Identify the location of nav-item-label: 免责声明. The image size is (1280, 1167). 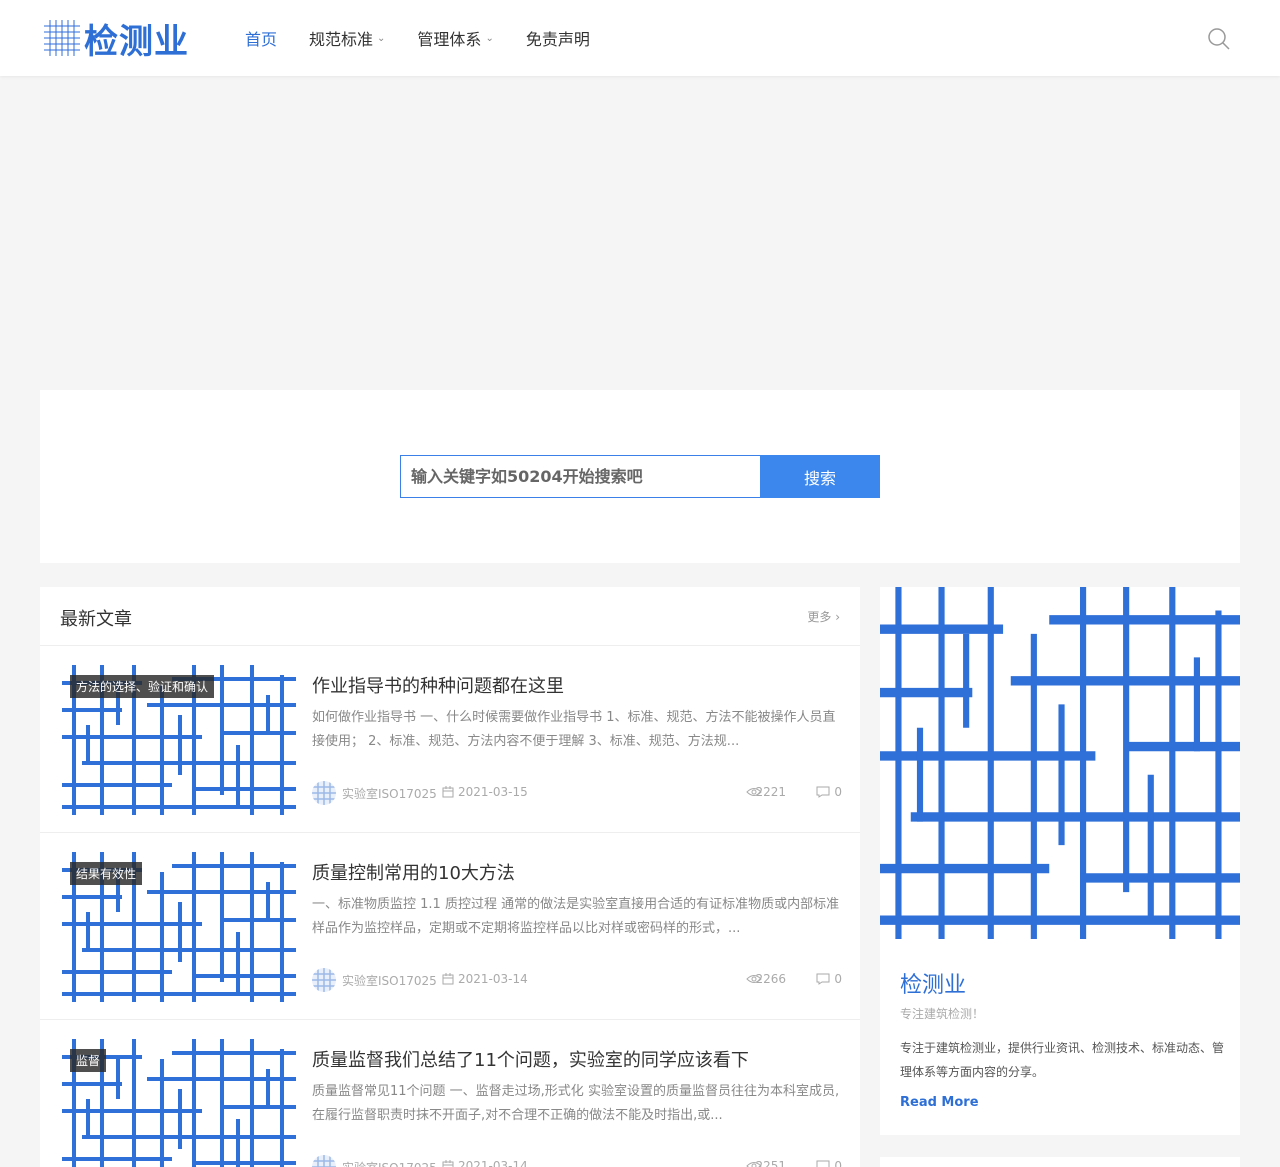
(557, 39).